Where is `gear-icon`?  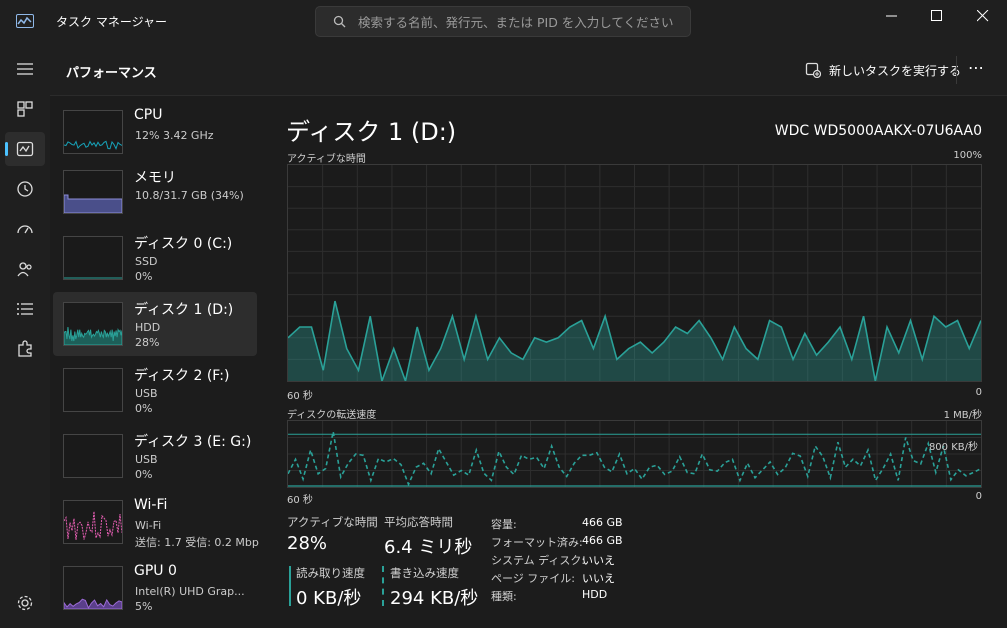
gear-icon is located at coordinates (25, 603).